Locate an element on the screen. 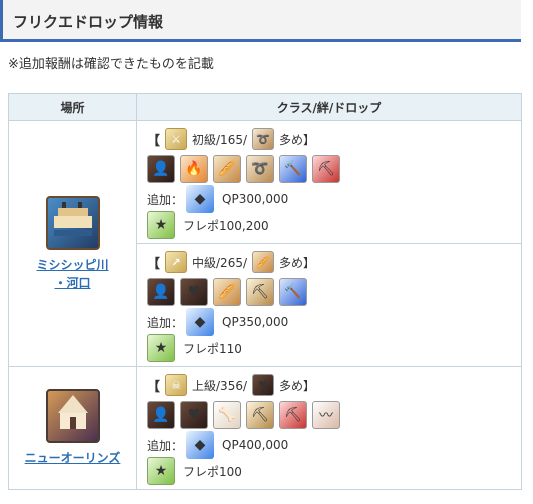 The image size is (533, 504). saber-class-icon: ⚔ is located at coordinates (176, 139).